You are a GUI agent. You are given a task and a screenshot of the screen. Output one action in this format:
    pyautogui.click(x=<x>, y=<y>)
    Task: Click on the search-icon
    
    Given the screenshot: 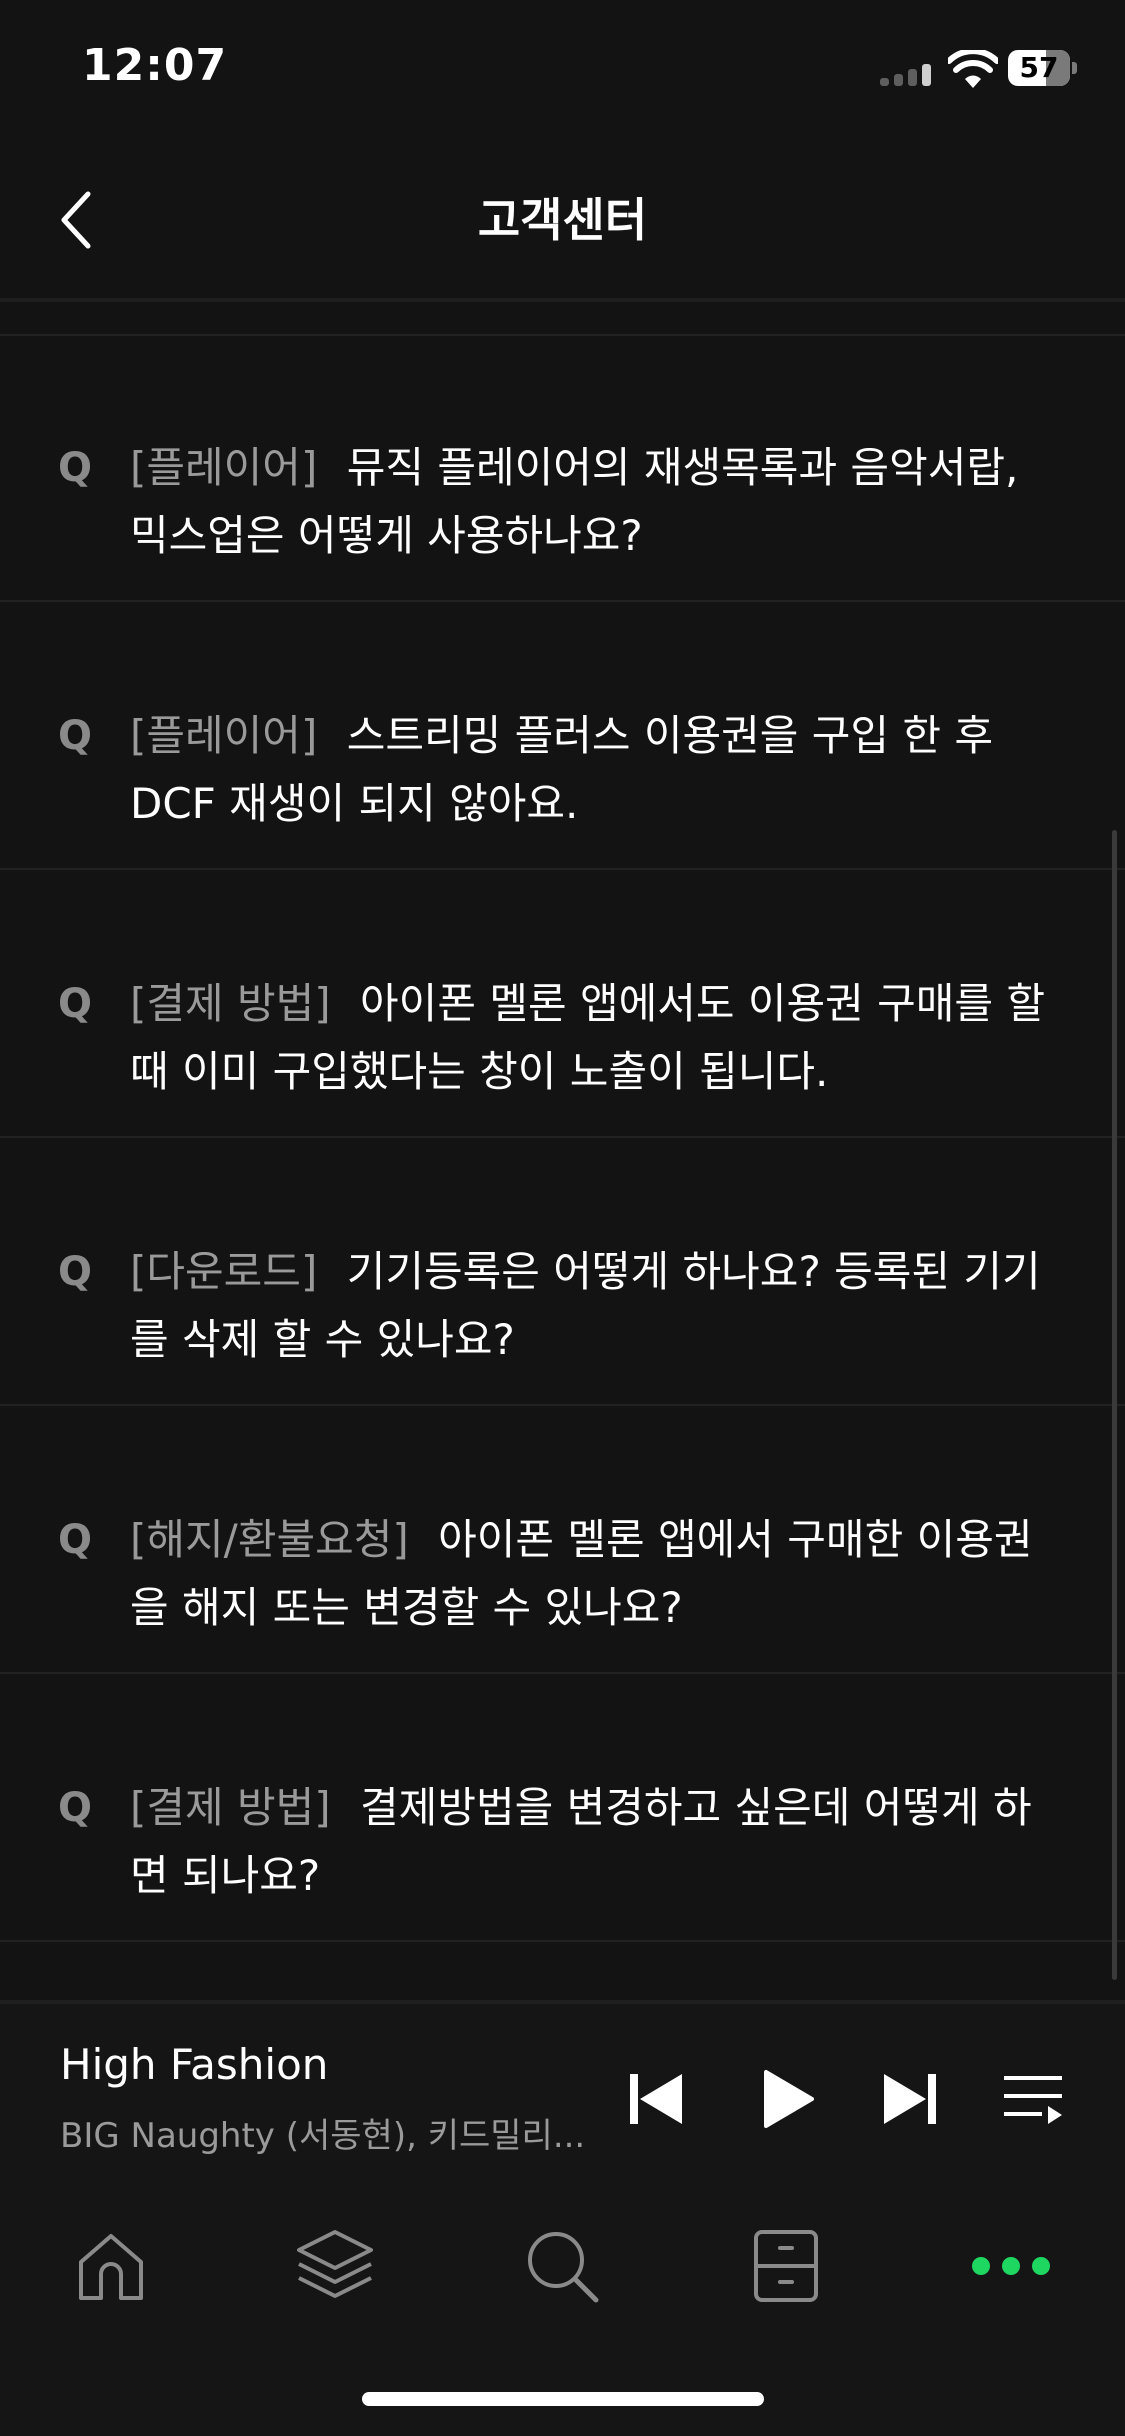 What is the action you would take?
    pyautogui.click(x=563, y=2267)
    